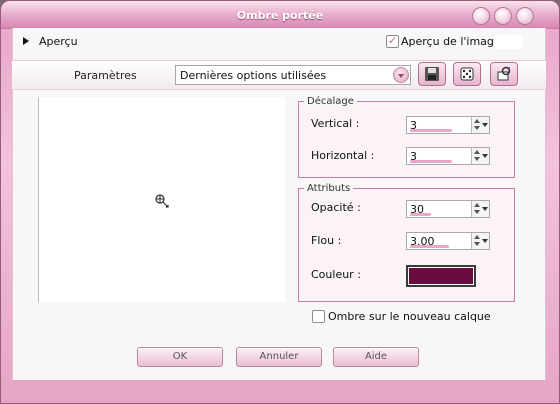 Image resolution: width=560 pixels, height=404 pixels. I want to click on flou-label: Flou :, so click(326, 240).